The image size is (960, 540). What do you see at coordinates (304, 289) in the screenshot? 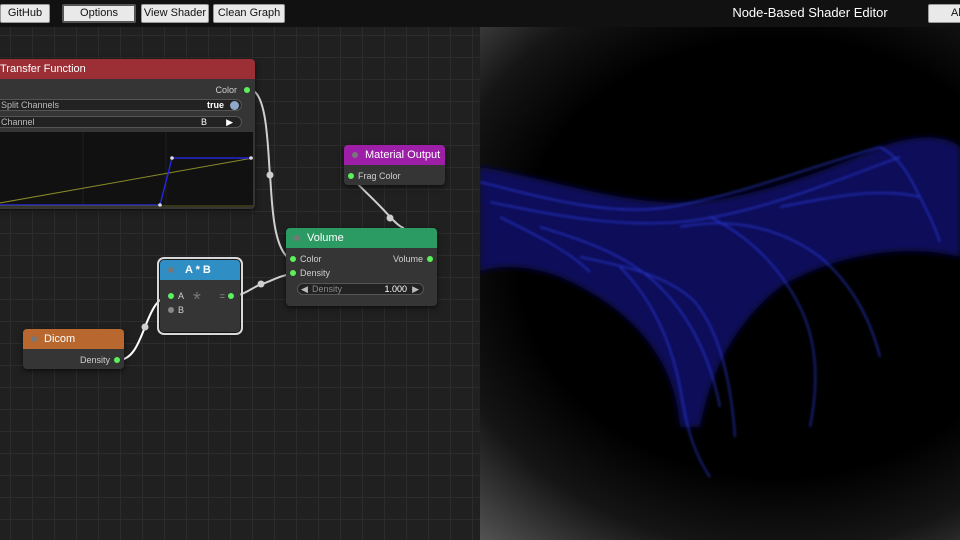
I see `density-decrement-arrow-icon: ◀` at bounding box center [304, 289].